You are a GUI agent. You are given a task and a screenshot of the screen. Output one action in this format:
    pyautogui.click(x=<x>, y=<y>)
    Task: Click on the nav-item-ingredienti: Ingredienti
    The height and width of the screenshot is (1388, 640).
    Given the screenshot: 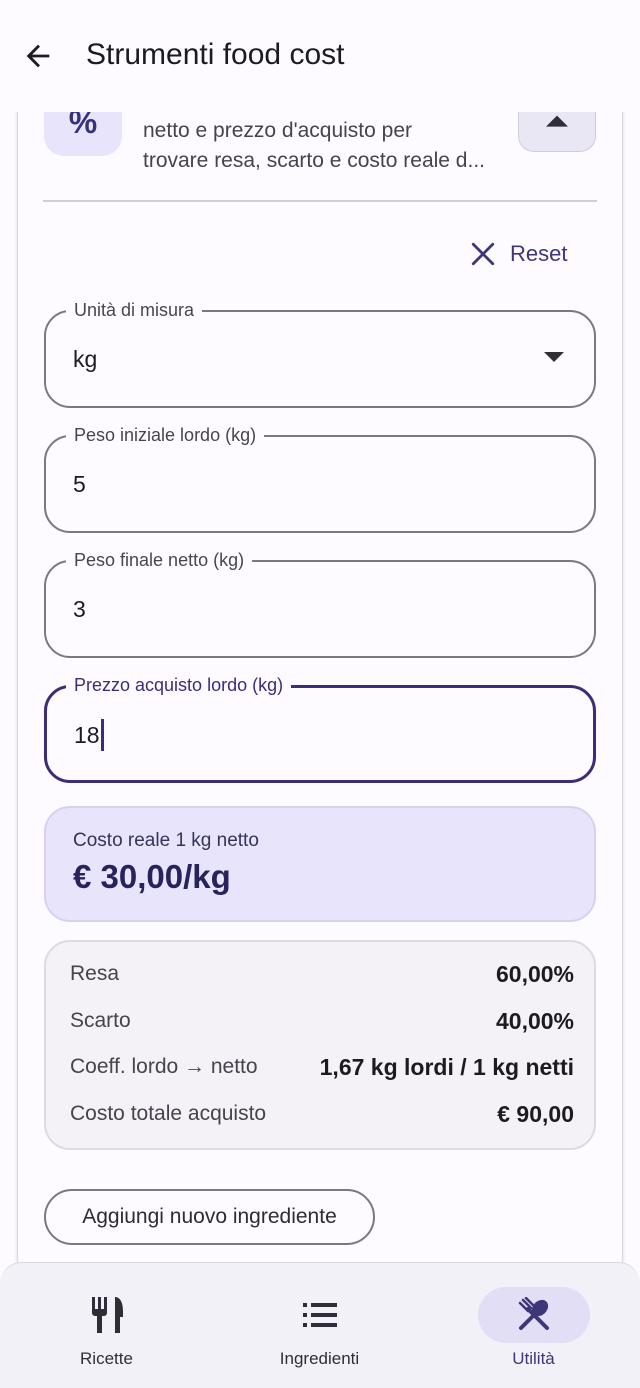 What is the action you would take?
    pyautogui.click(x=319, y=1325)
    